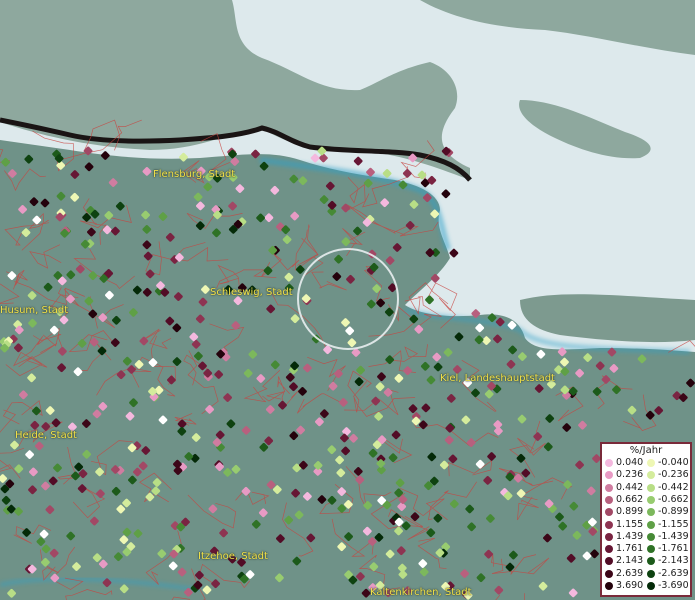  Describe the element at coordinates (673, 536) in the screenshot. I see `legend-label-negative: -1.439` at that location.